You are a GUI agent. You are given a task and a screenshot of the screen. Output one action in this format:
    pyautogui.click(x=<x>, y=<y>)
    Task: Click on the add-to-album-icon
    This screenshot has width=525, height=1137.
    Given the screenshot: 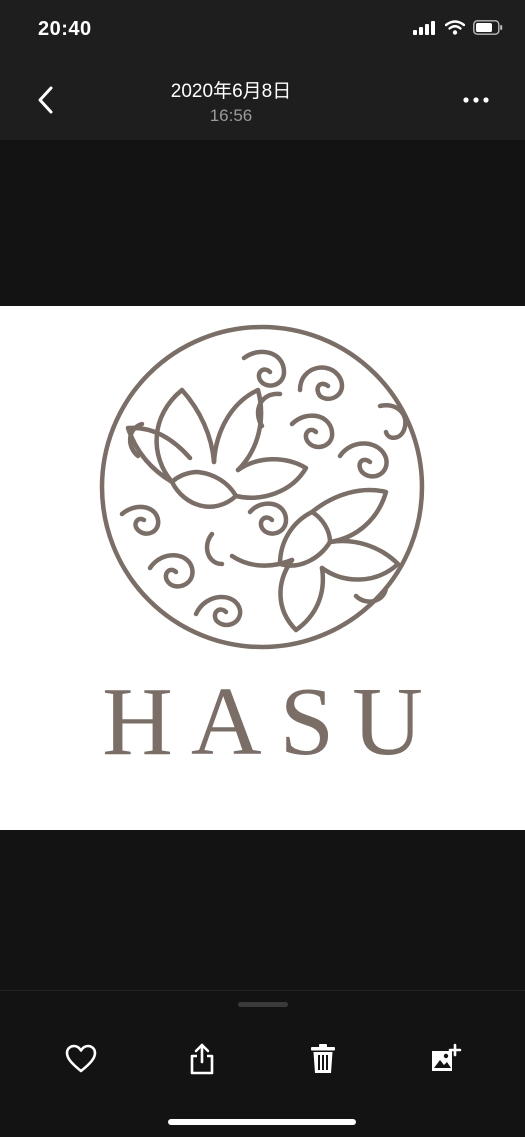 What is the action you would take?
    pyautogui.click(x=447, y=1057)
    